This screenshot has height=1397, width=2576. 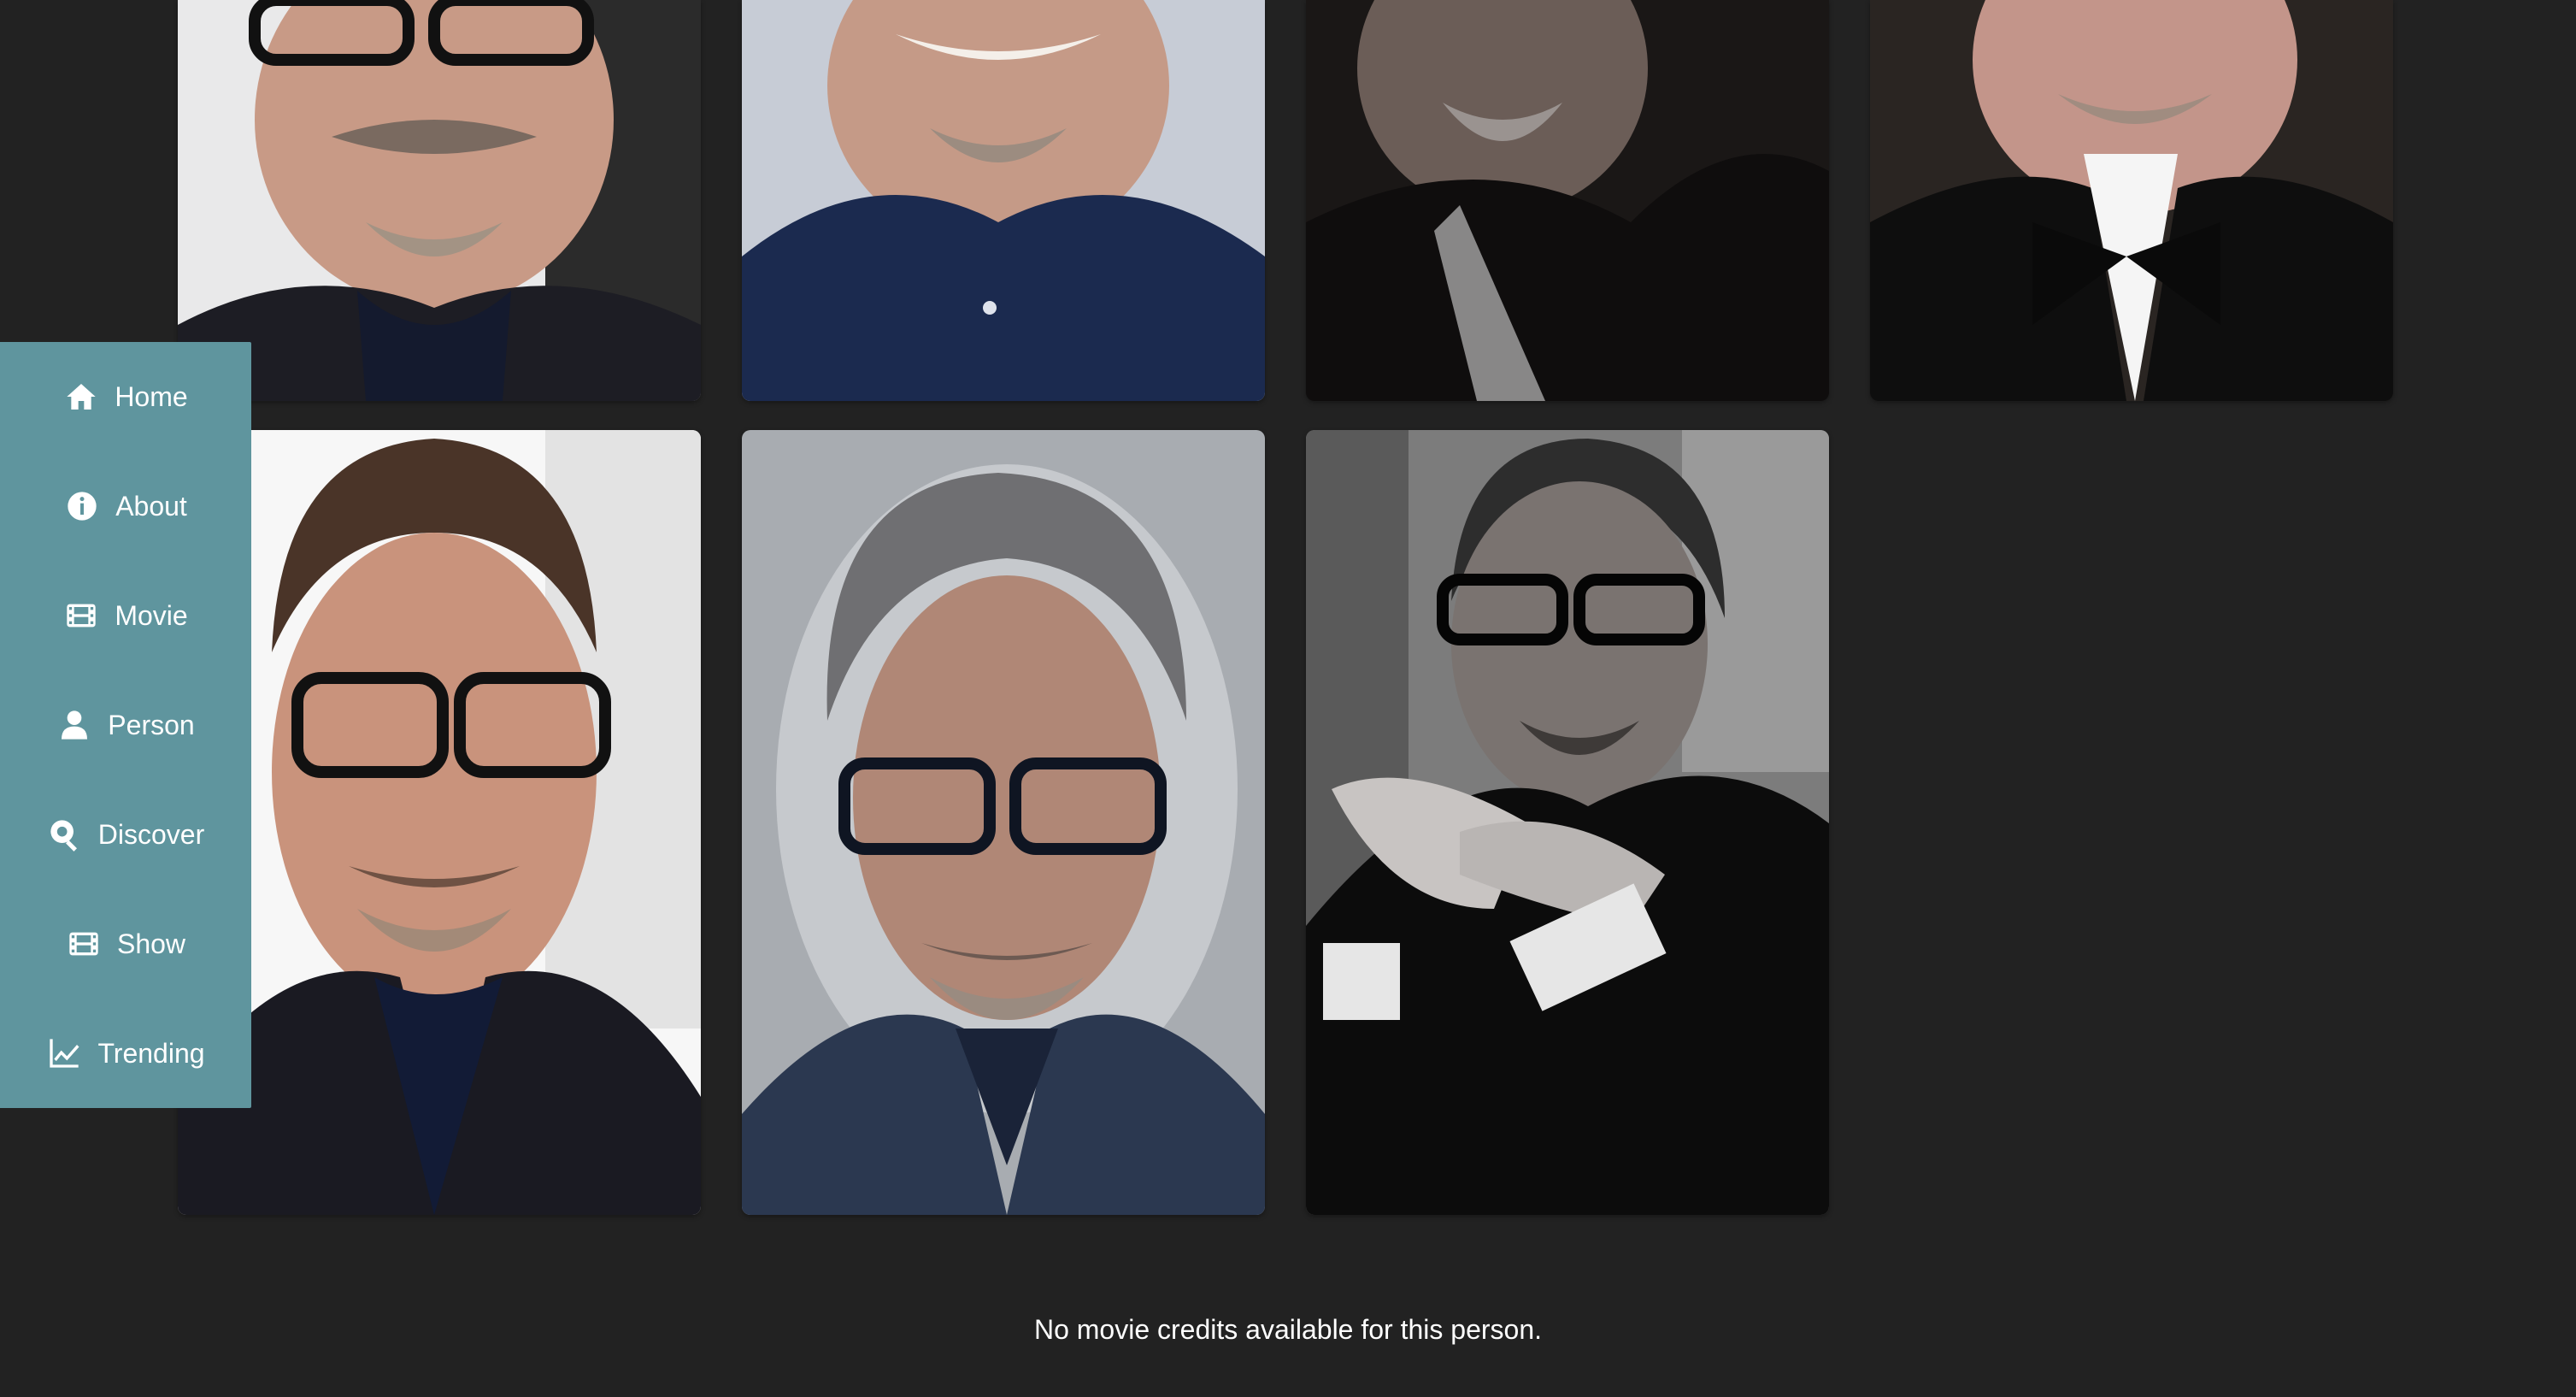 What do you see at coordinates (151, 396) in the screenshot?
I see `sidebar-item-label: Home` at bounding box center [151, 396].